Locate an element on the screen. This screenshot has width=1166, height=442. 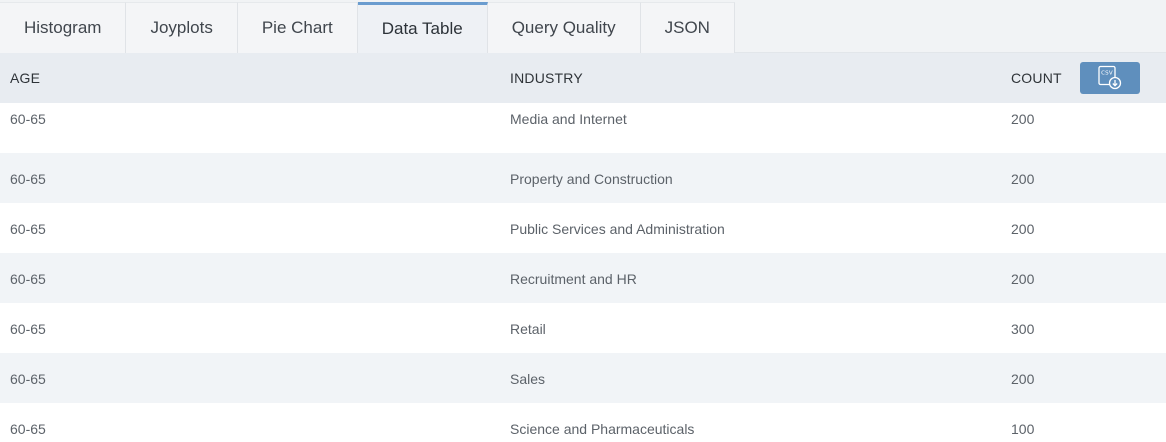
cell-industry: Property and Construction is located at coordinates (591, 179).